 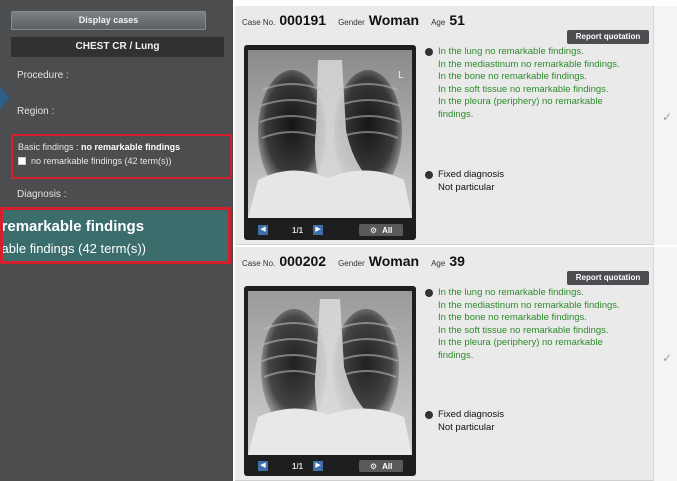 What do you see at coordinates (5, 98) in the screenshot?
I see `arrow-pointer-icon` at bounding box center [5, 98].